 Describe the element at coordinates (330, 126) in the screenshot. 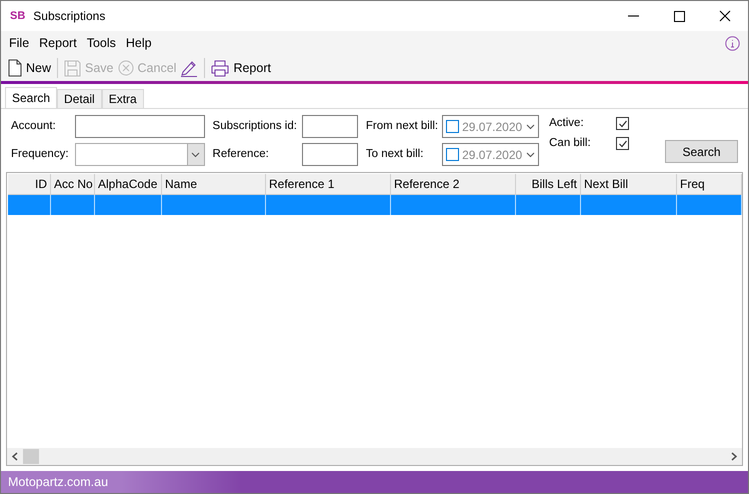

I see `subscriptions-id-field` at that location.